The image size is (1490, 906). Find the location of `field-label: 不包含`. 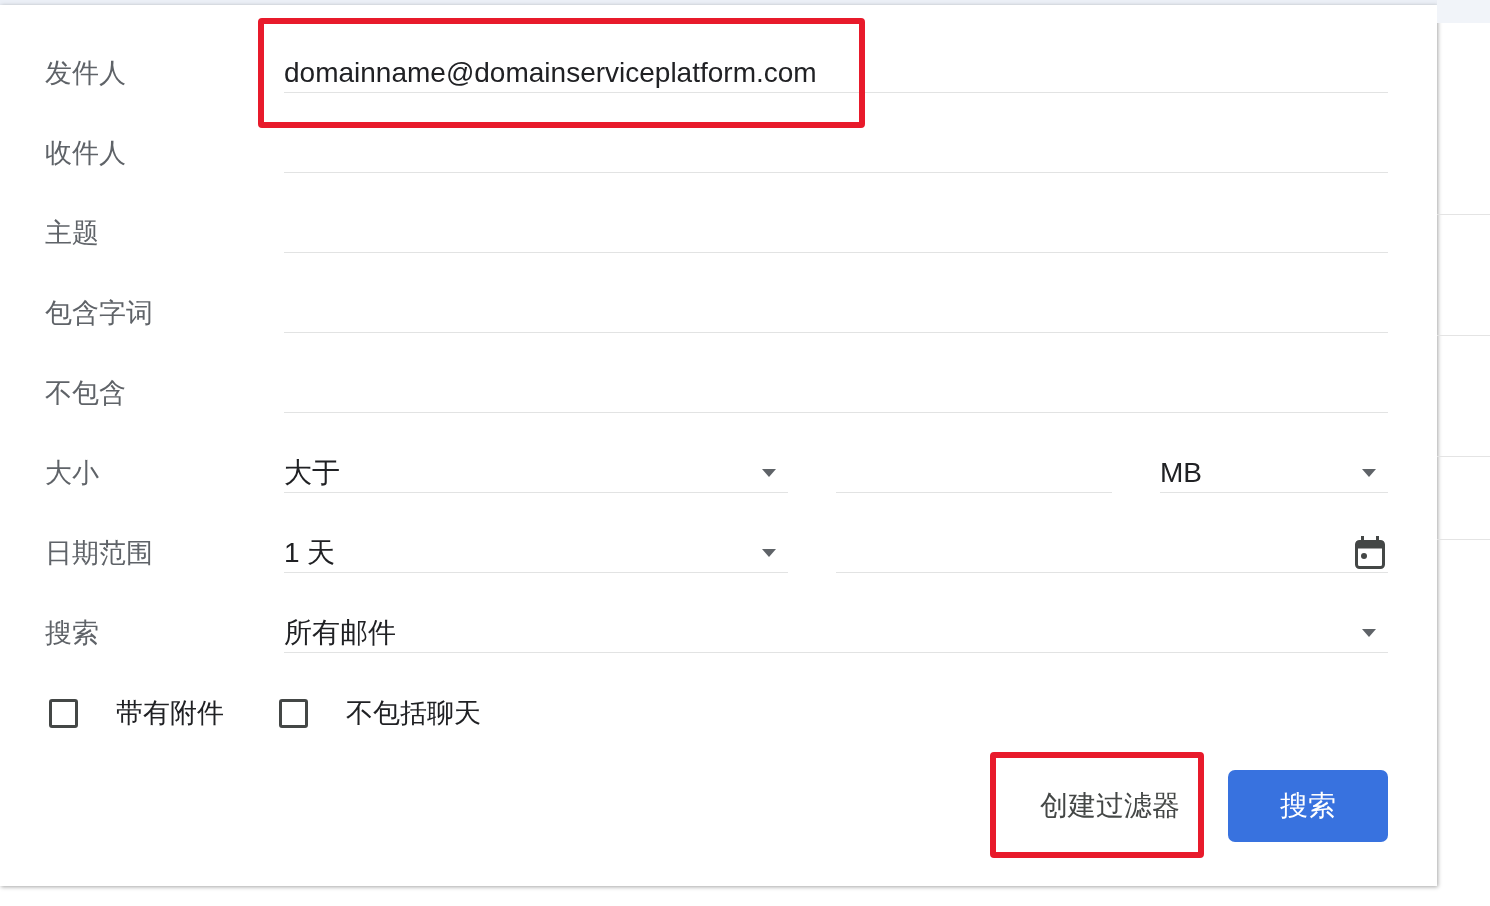

field-label: 不包含 is located at coordinates (86, 393).